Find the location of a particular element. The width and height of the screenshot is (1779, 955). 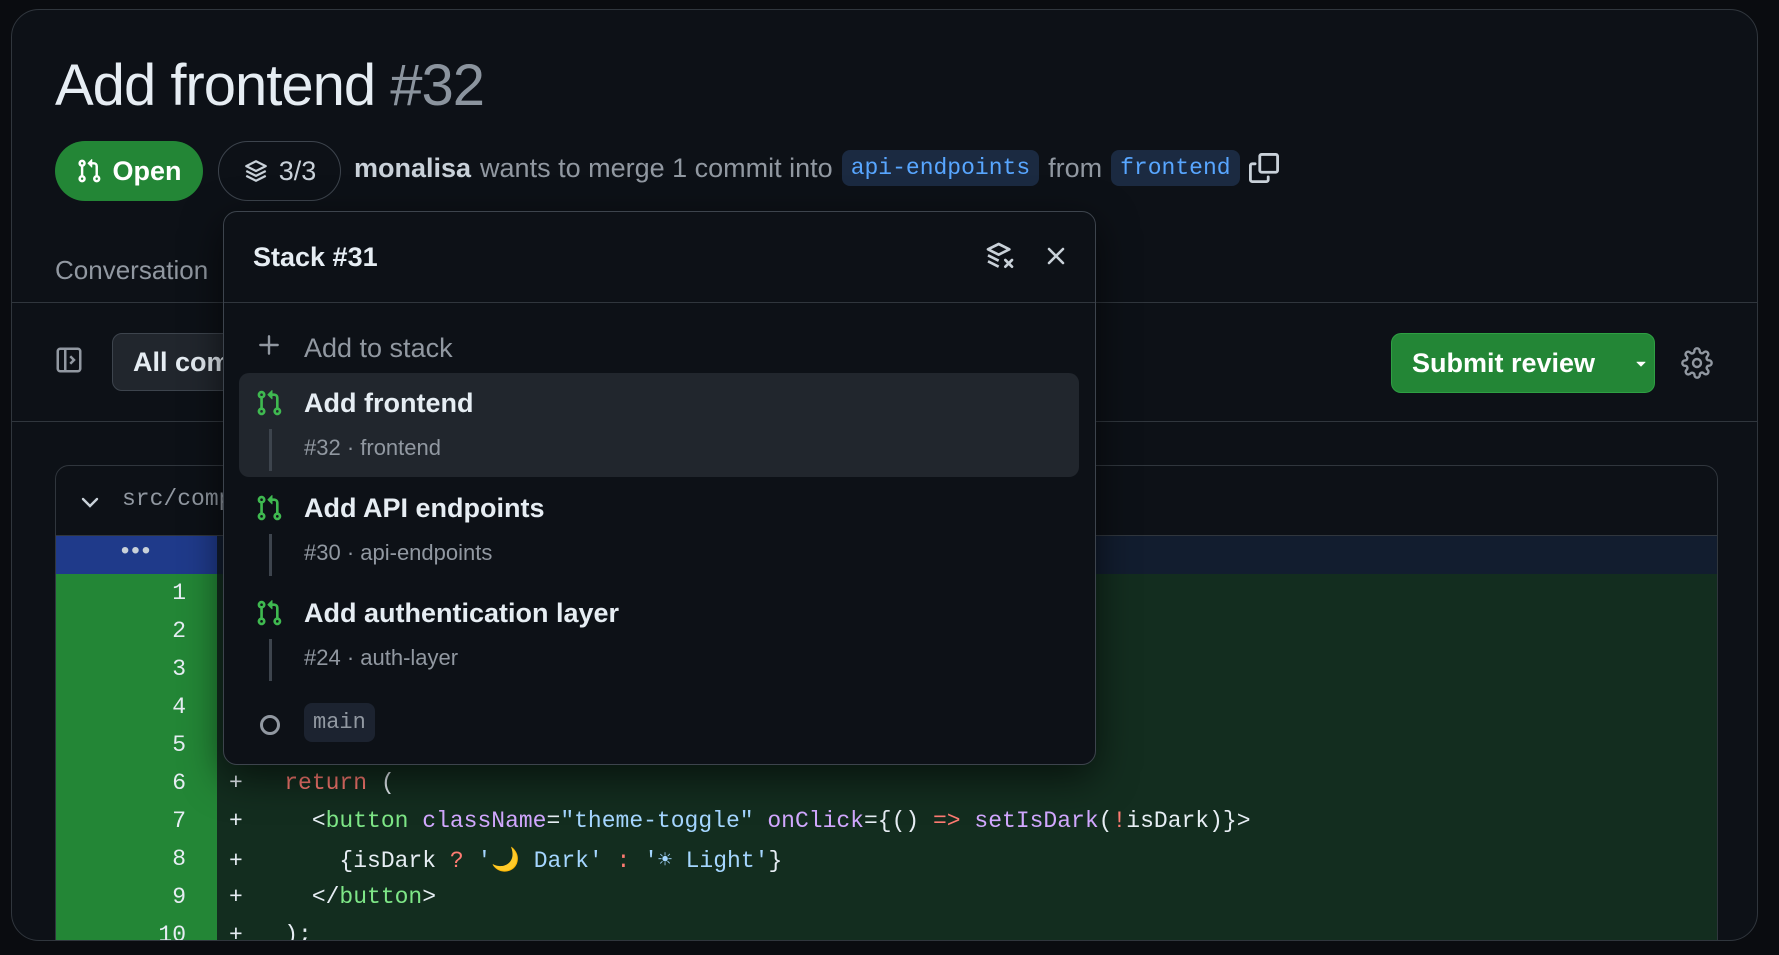

stack-item-subtitle: #32 · frontend is located at coordinates (372, 447).